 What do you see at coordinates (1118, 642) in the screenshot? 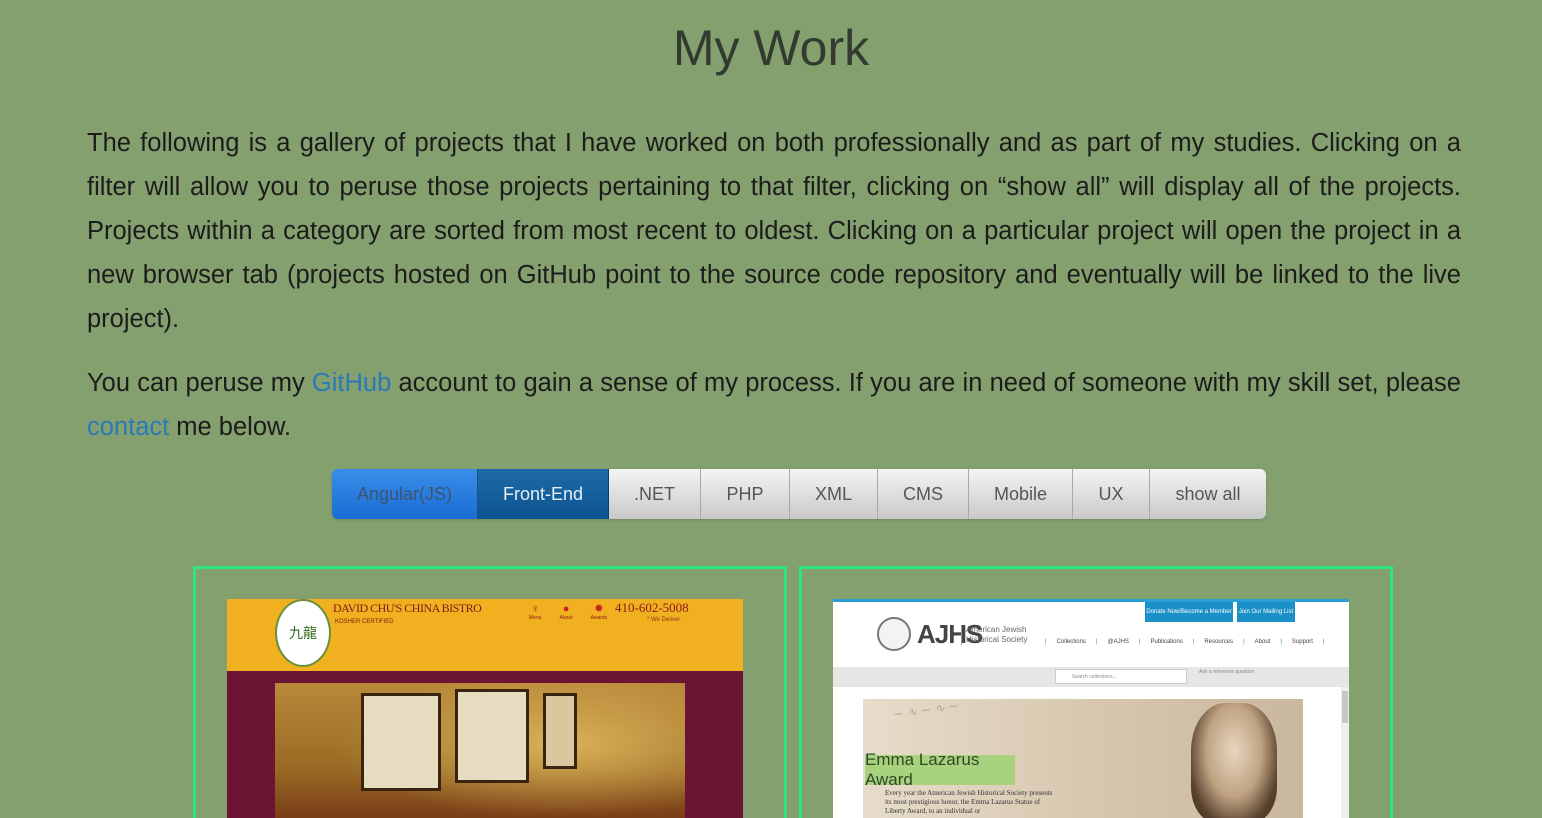
I see `ajhs-nav-item: @AJHS` at bounding box center [1118, 642].